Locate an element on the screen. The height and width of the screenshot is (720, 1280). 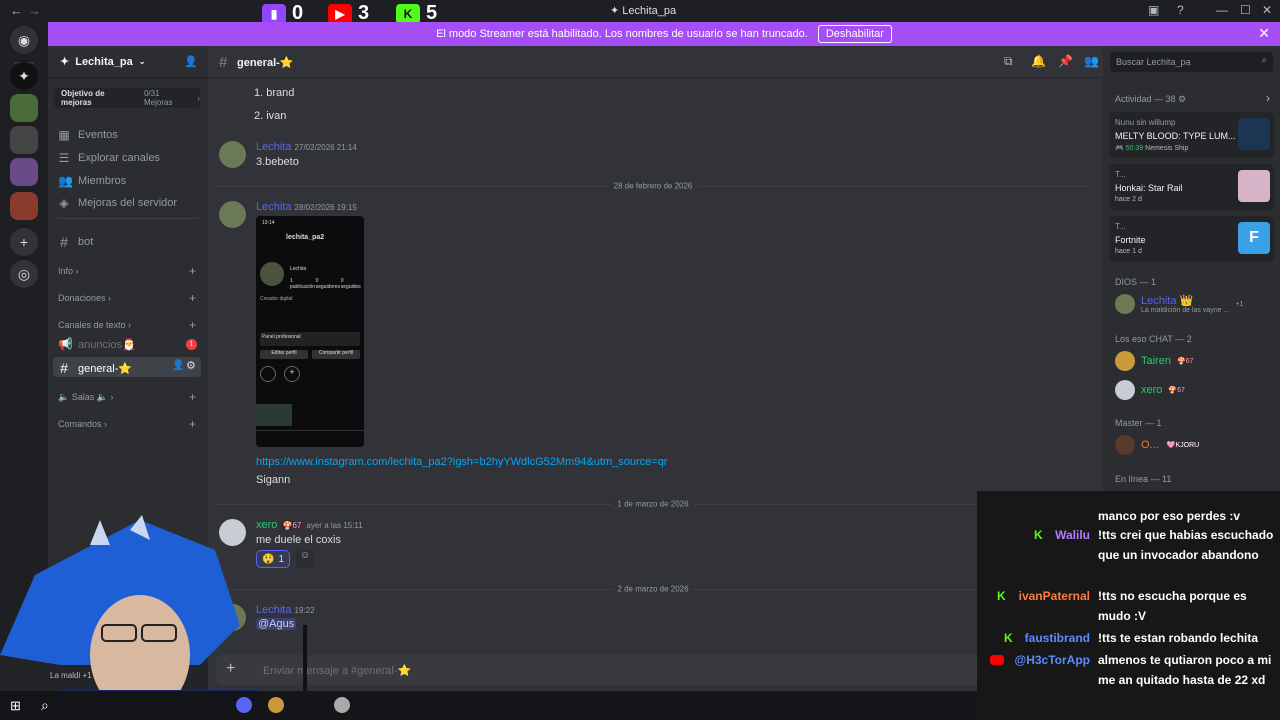
channel-general: # general-⭐ is located at coordinates (95, 368).